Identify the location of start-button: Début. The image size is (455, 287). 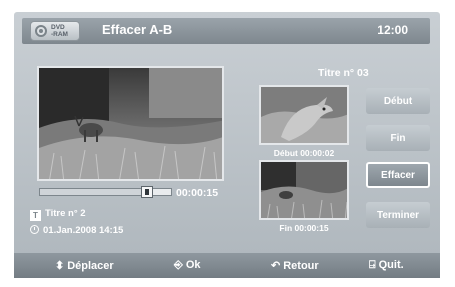
(398, 101).